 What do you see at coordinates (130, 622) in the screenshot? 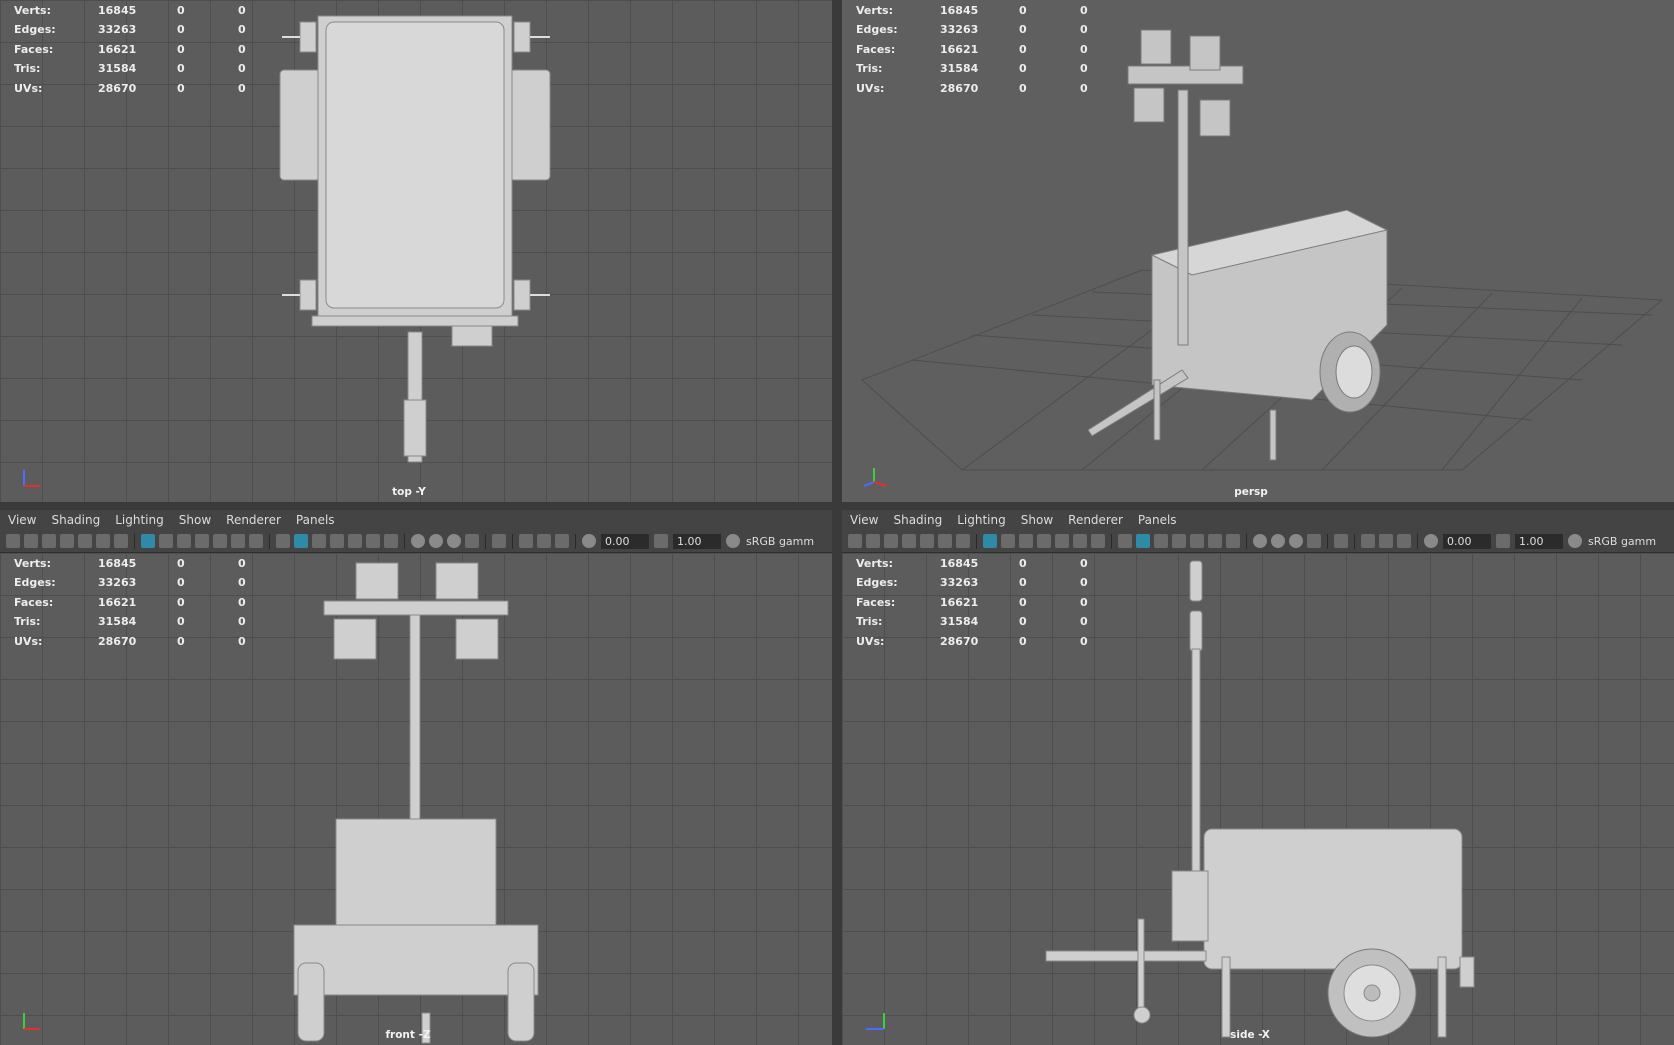
I see `hud-row-tris: Tris: 31584 0 0` at bounding box center [130, 622].